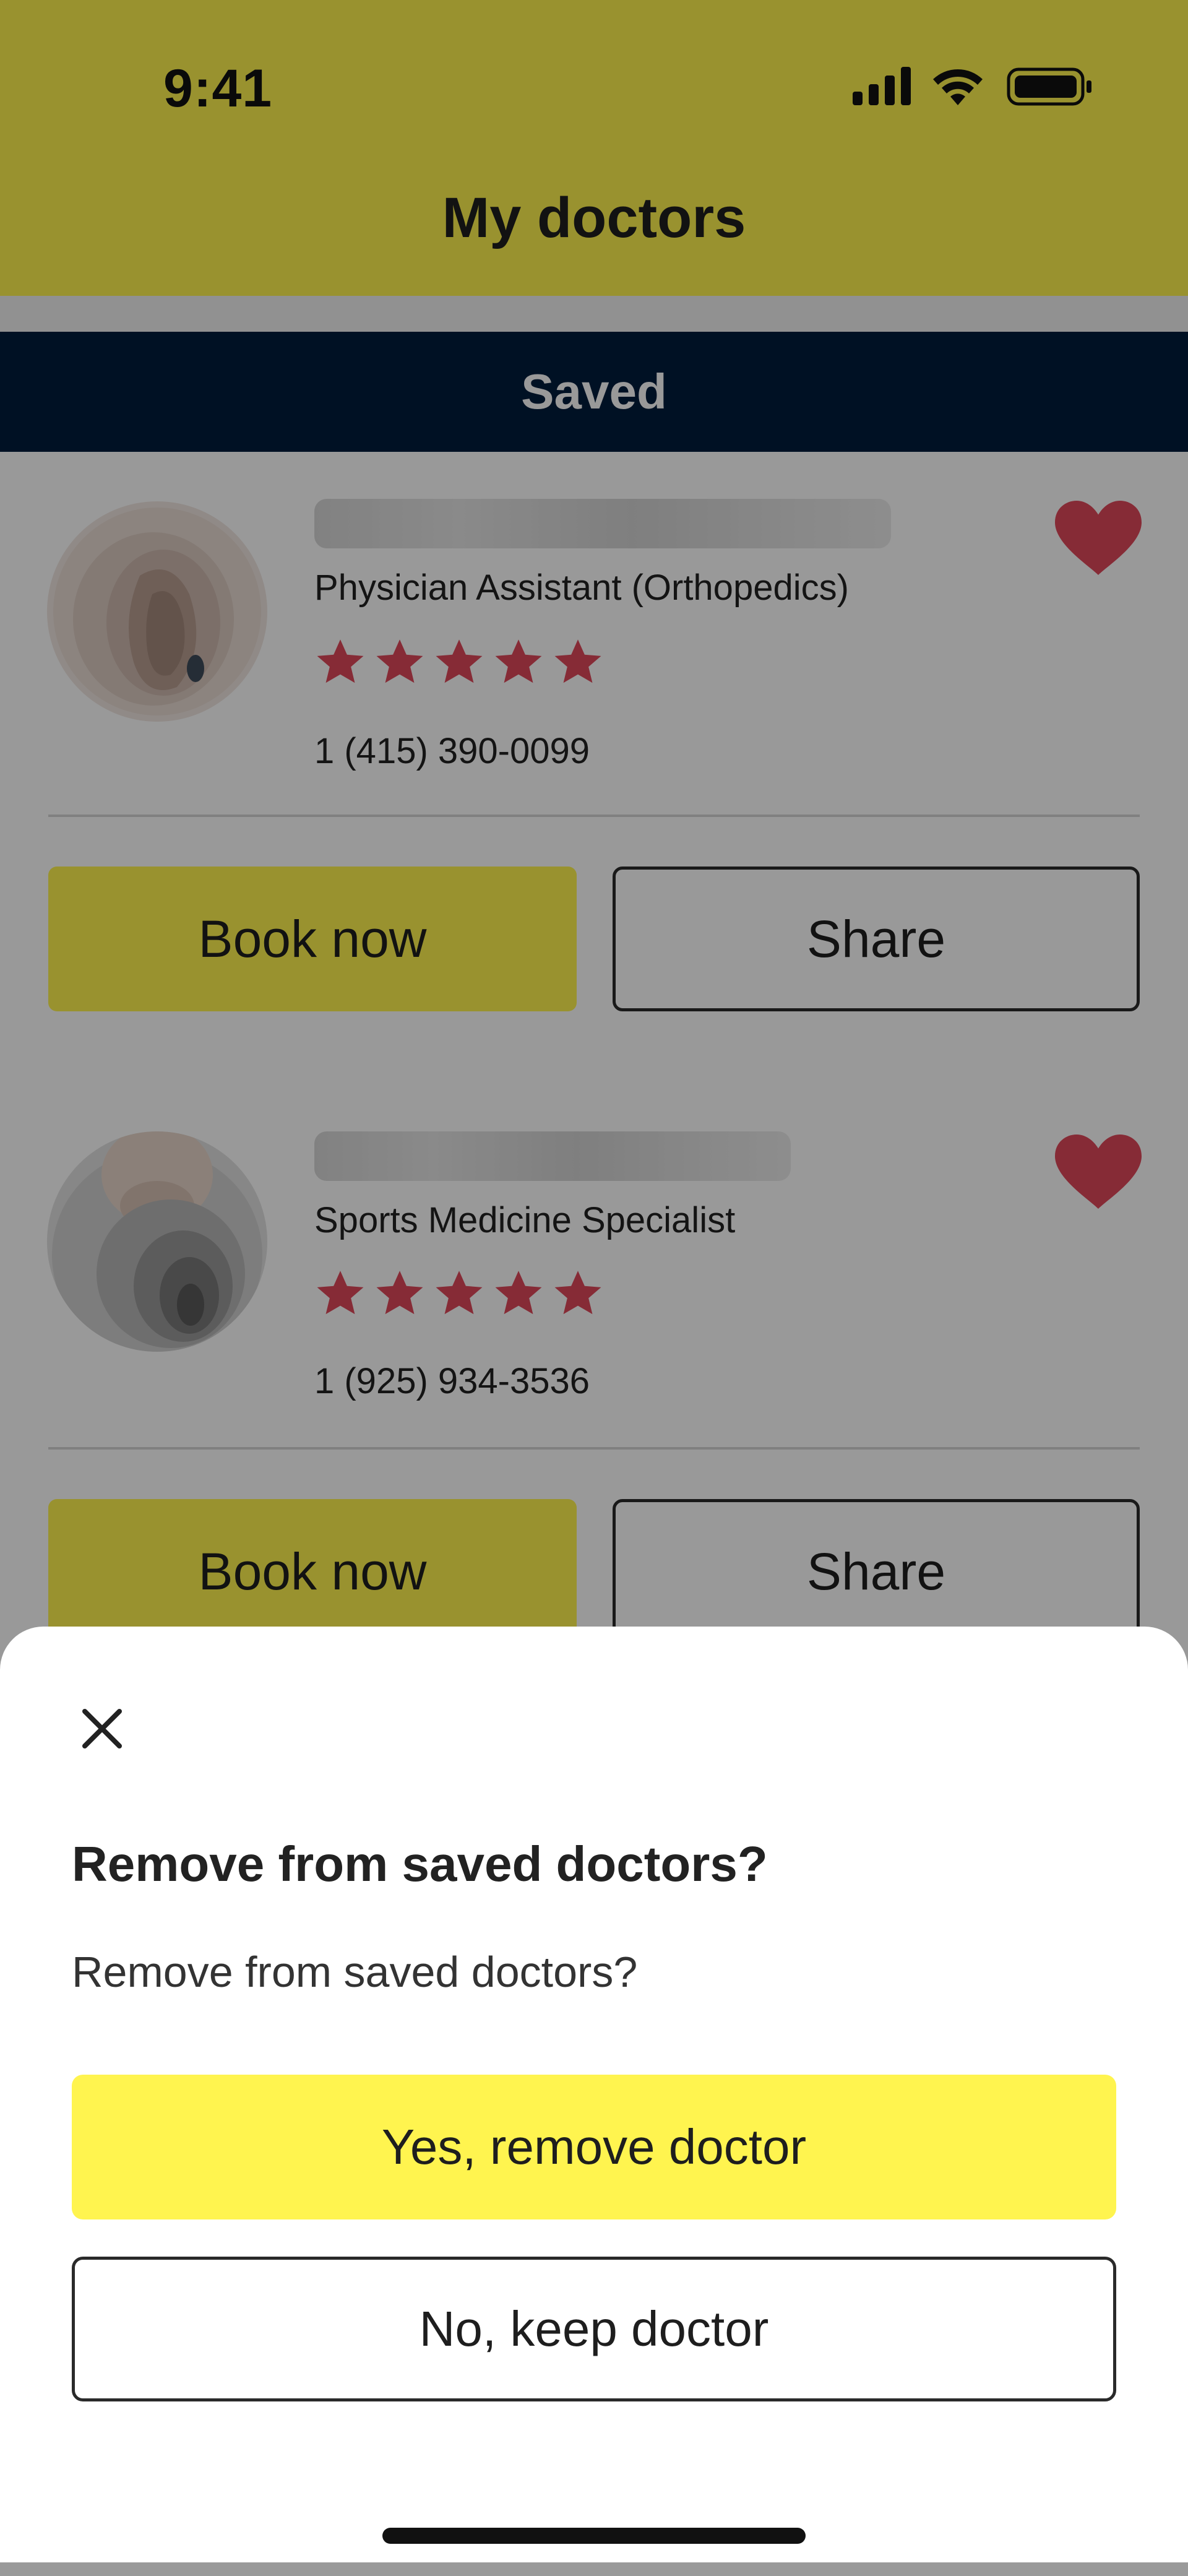 This screenshot has width=1188, height=2576. What do you see at coordinates (594, 2536) in the screenshot?
I see `home-indicator` at bounding box center [594, 2536].